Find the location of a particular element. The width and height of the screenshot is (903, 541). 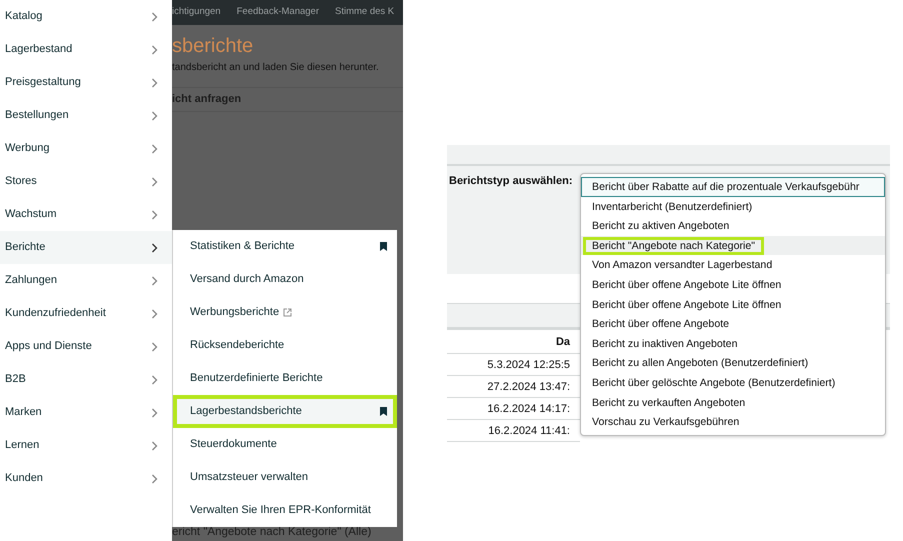

page-description: tandsbericht an und laden Sie diesen herunter. is located at coordinates (276, 68).